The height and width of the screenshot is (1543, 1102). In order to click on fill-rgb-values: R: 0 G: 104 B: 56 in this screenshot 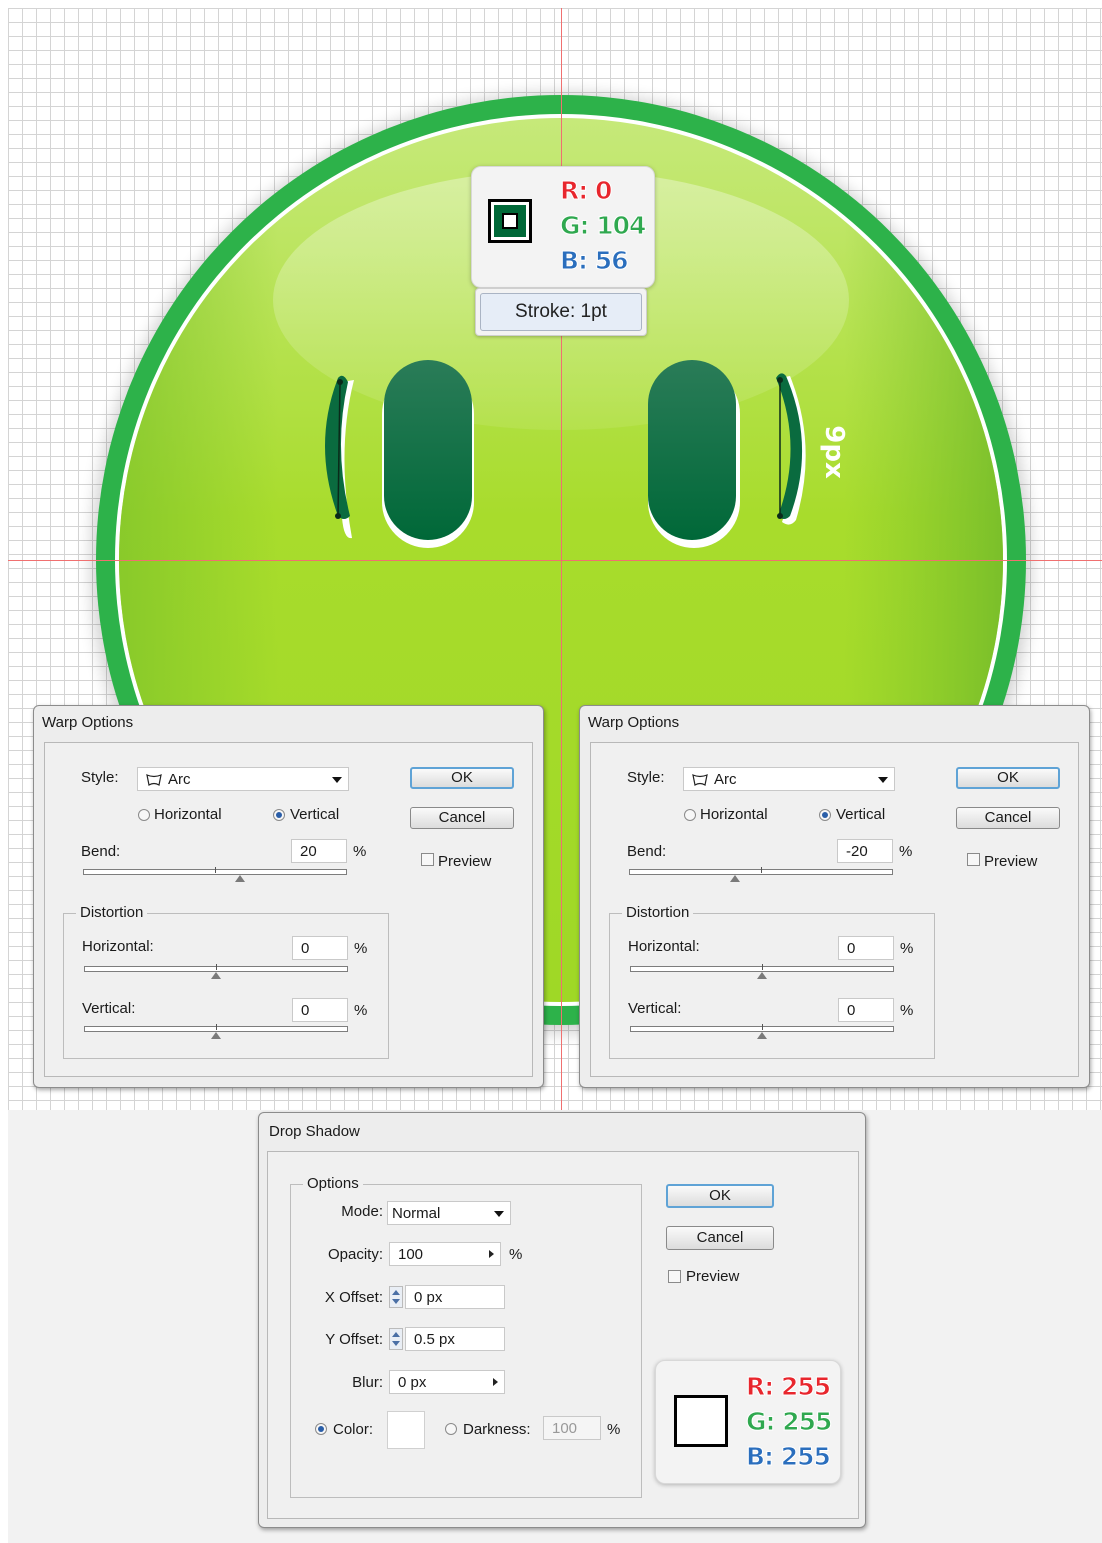, I will do `click(602, 225)`.